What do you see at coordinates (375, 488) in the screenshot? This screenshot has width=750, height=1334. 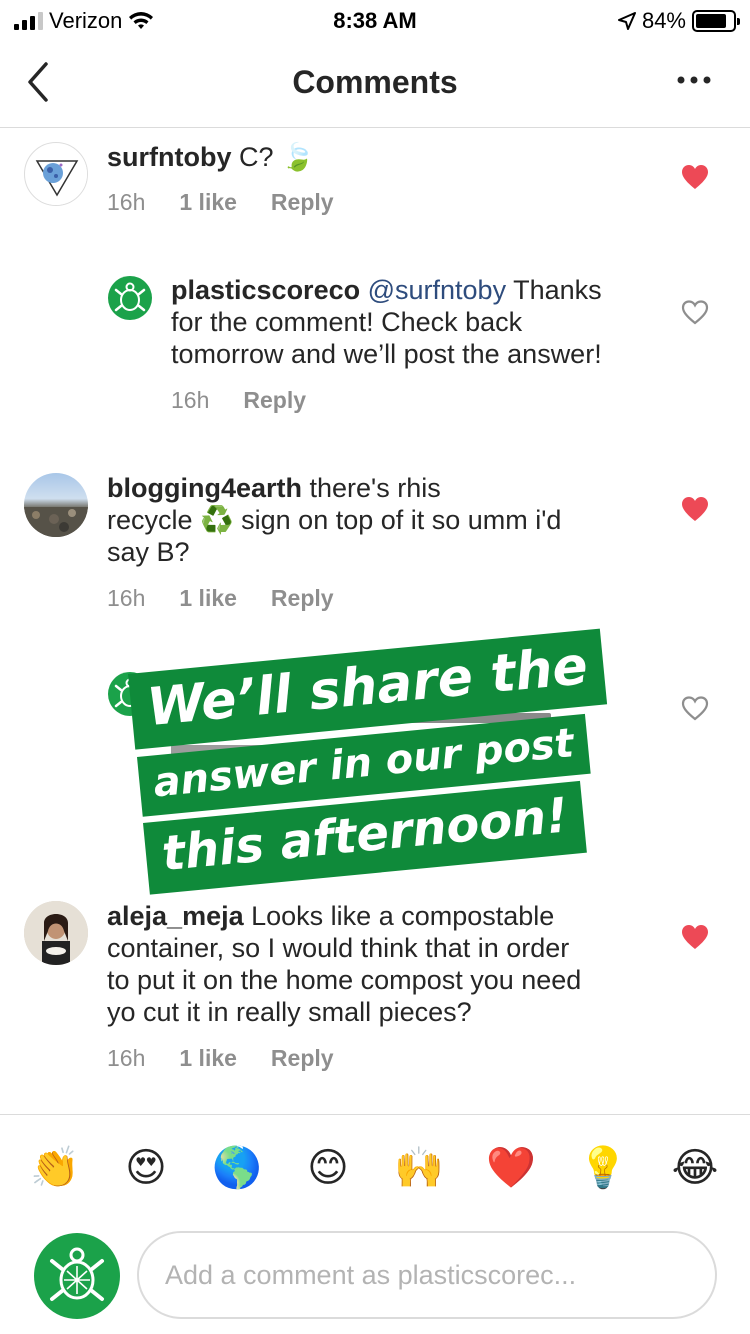 I see `comment-body: there's rhis` at bounding box center [375, 488].